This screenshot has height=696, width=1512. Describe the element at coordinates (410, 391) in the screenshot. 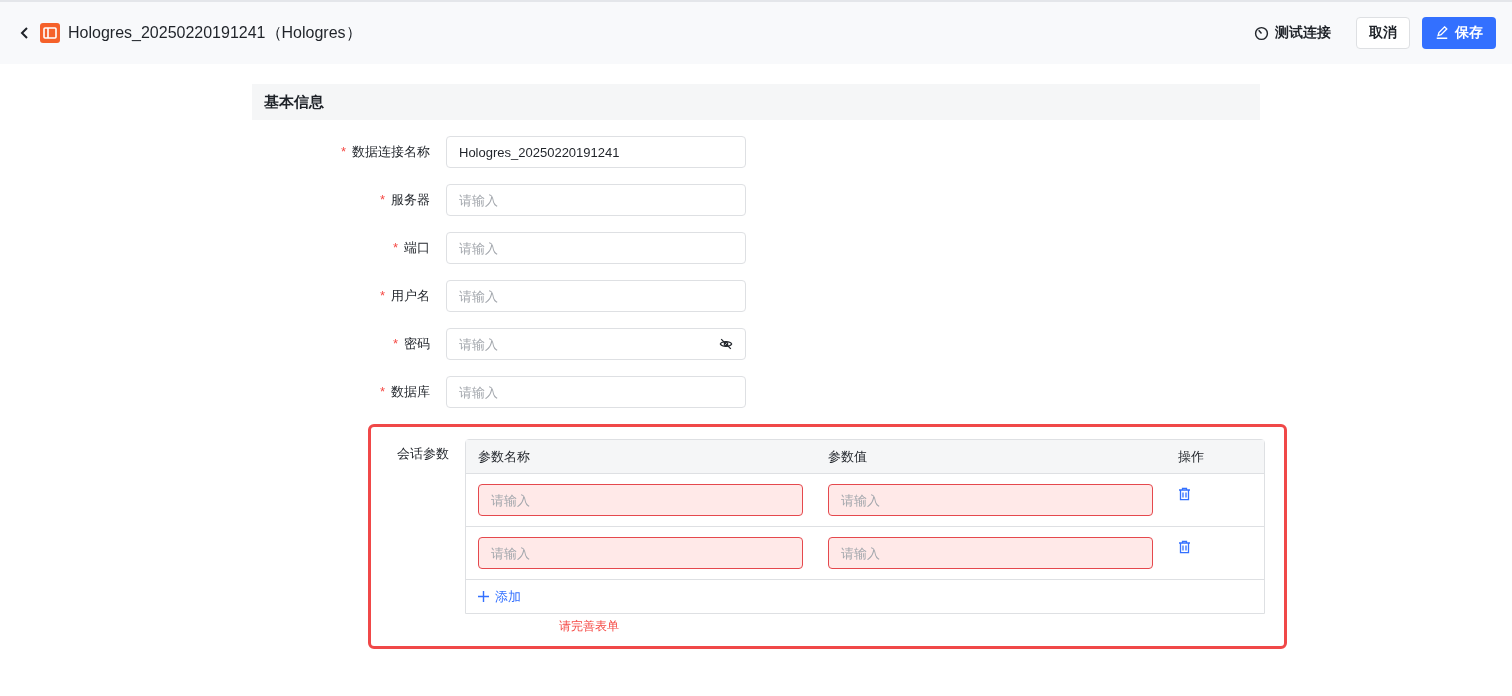

I see `field-label: 数据库` at that location.